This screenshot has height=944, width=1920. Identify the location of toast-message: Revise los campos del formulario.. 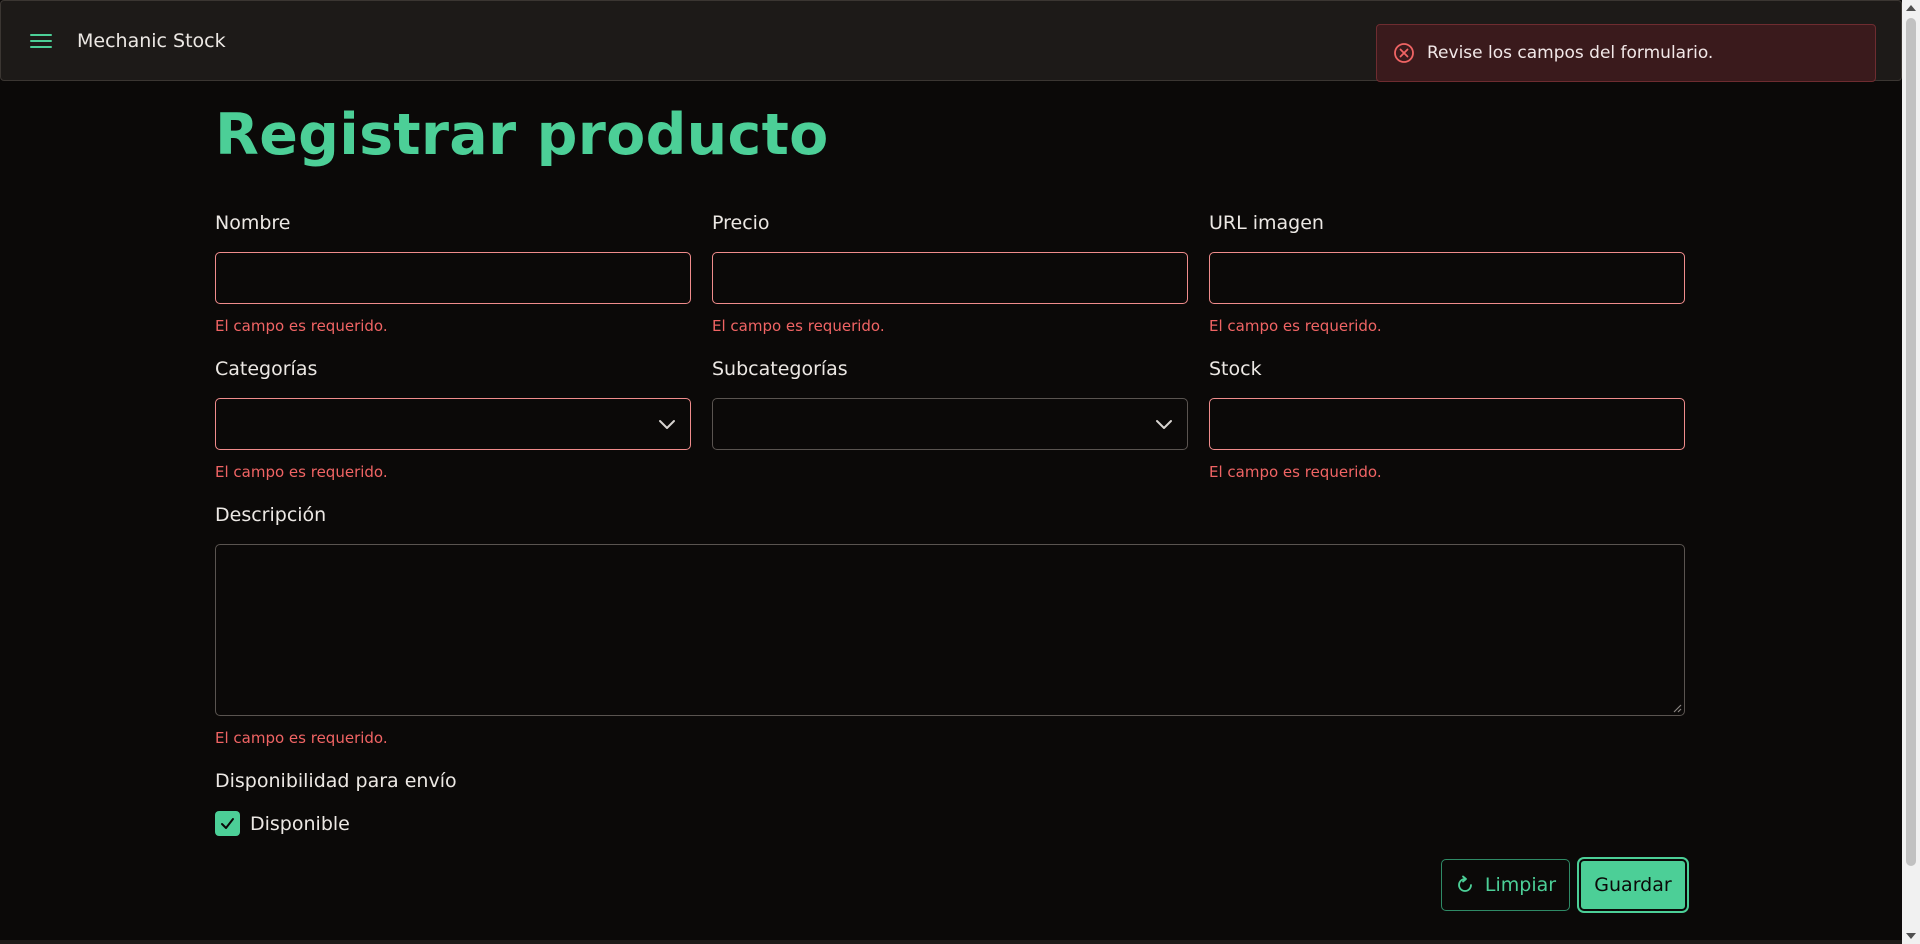
(1570, 53).